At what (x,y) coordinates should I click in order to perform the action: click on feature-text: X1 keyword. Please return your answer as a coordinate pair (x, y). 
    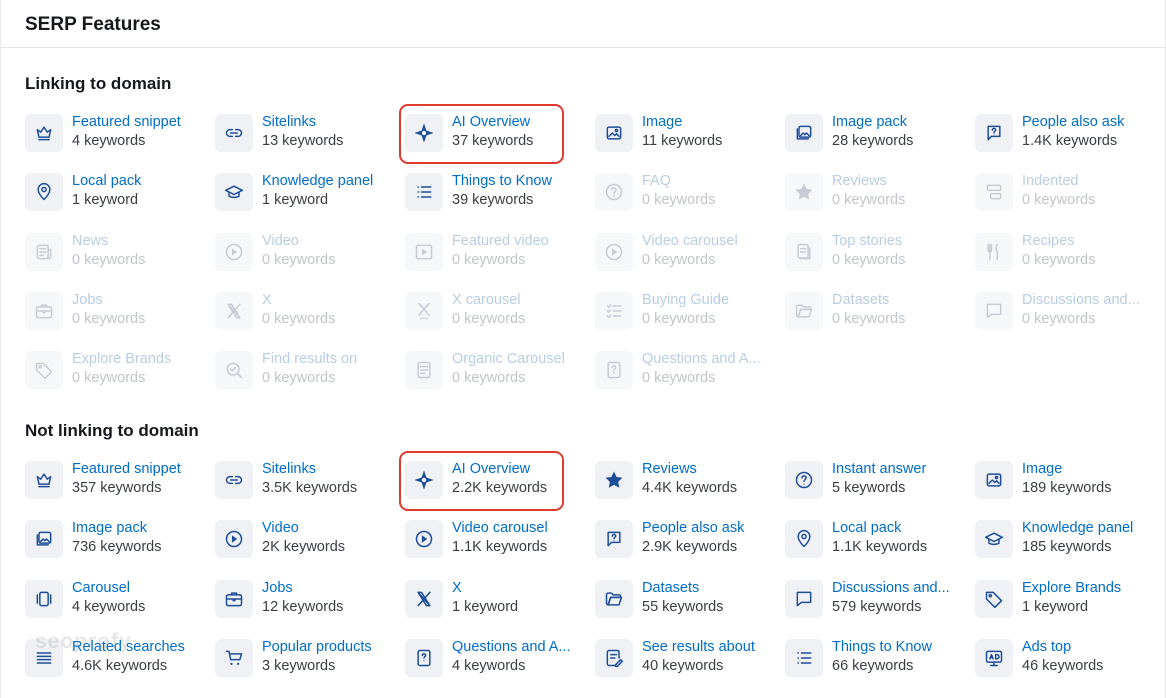
    Looking at the image, I should click on (522, 598).